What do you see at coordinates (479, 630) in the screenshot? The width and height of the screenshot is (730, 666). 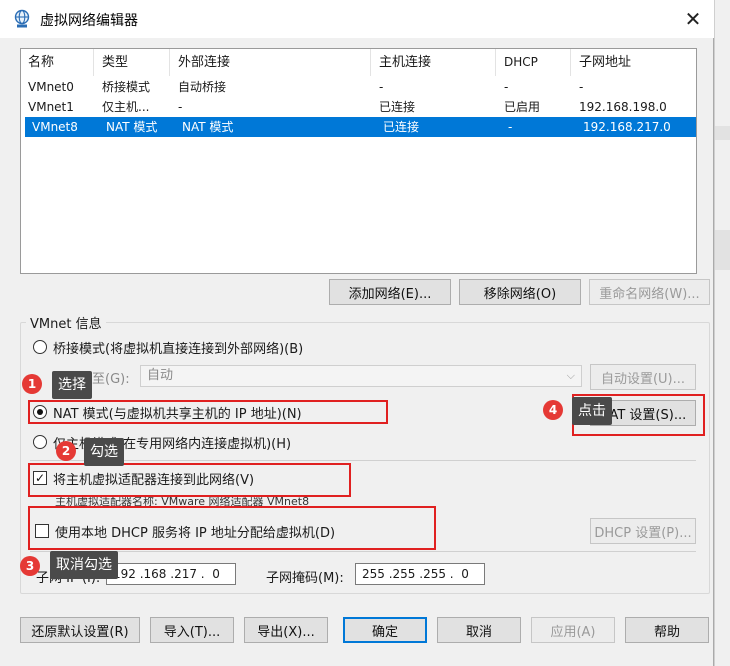 I see `cancel-button: 取消` at bounding box center [479, 630].